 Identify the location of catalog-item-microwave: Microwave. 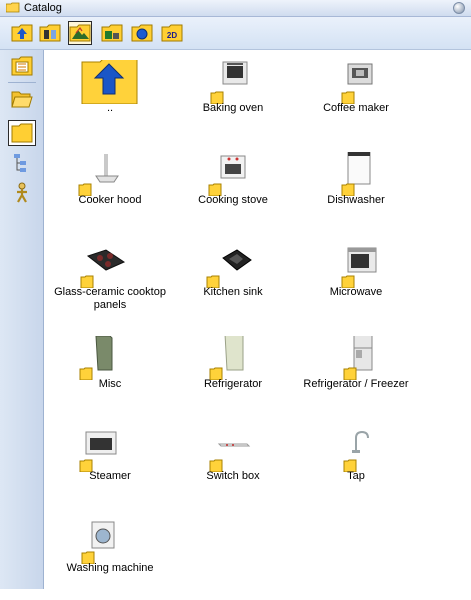
(356, 279).